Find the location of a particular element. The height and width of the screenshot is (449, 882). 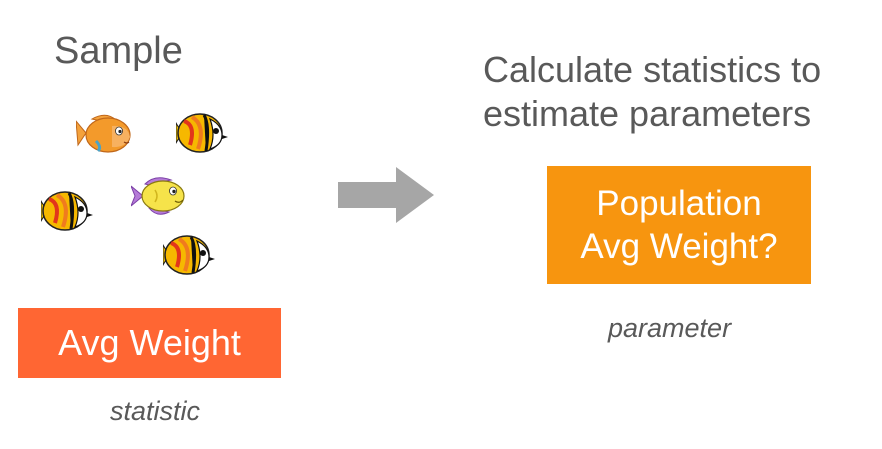

statistic-label: Avg Weight is located at coordinates (149, 342).